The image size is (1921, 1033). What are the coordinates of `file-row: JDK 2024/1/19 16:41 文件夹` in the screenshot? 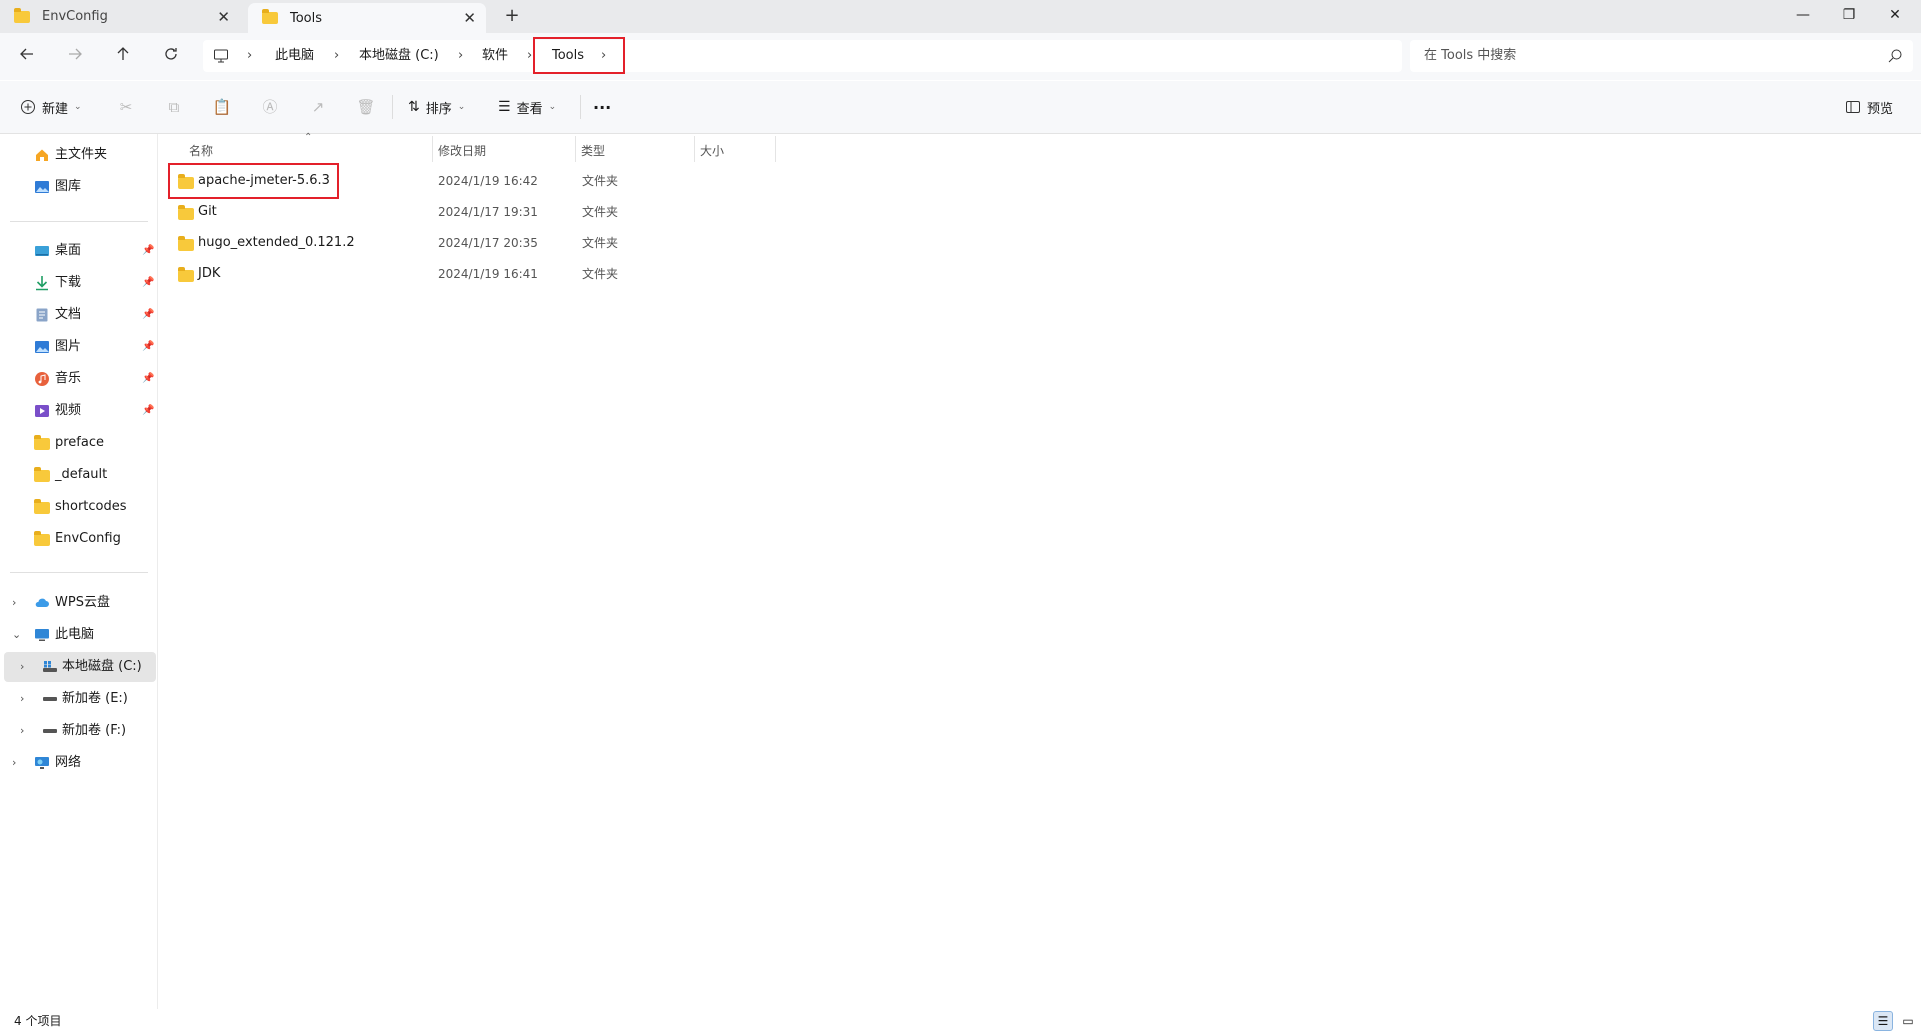 It's located at (1040, 274).